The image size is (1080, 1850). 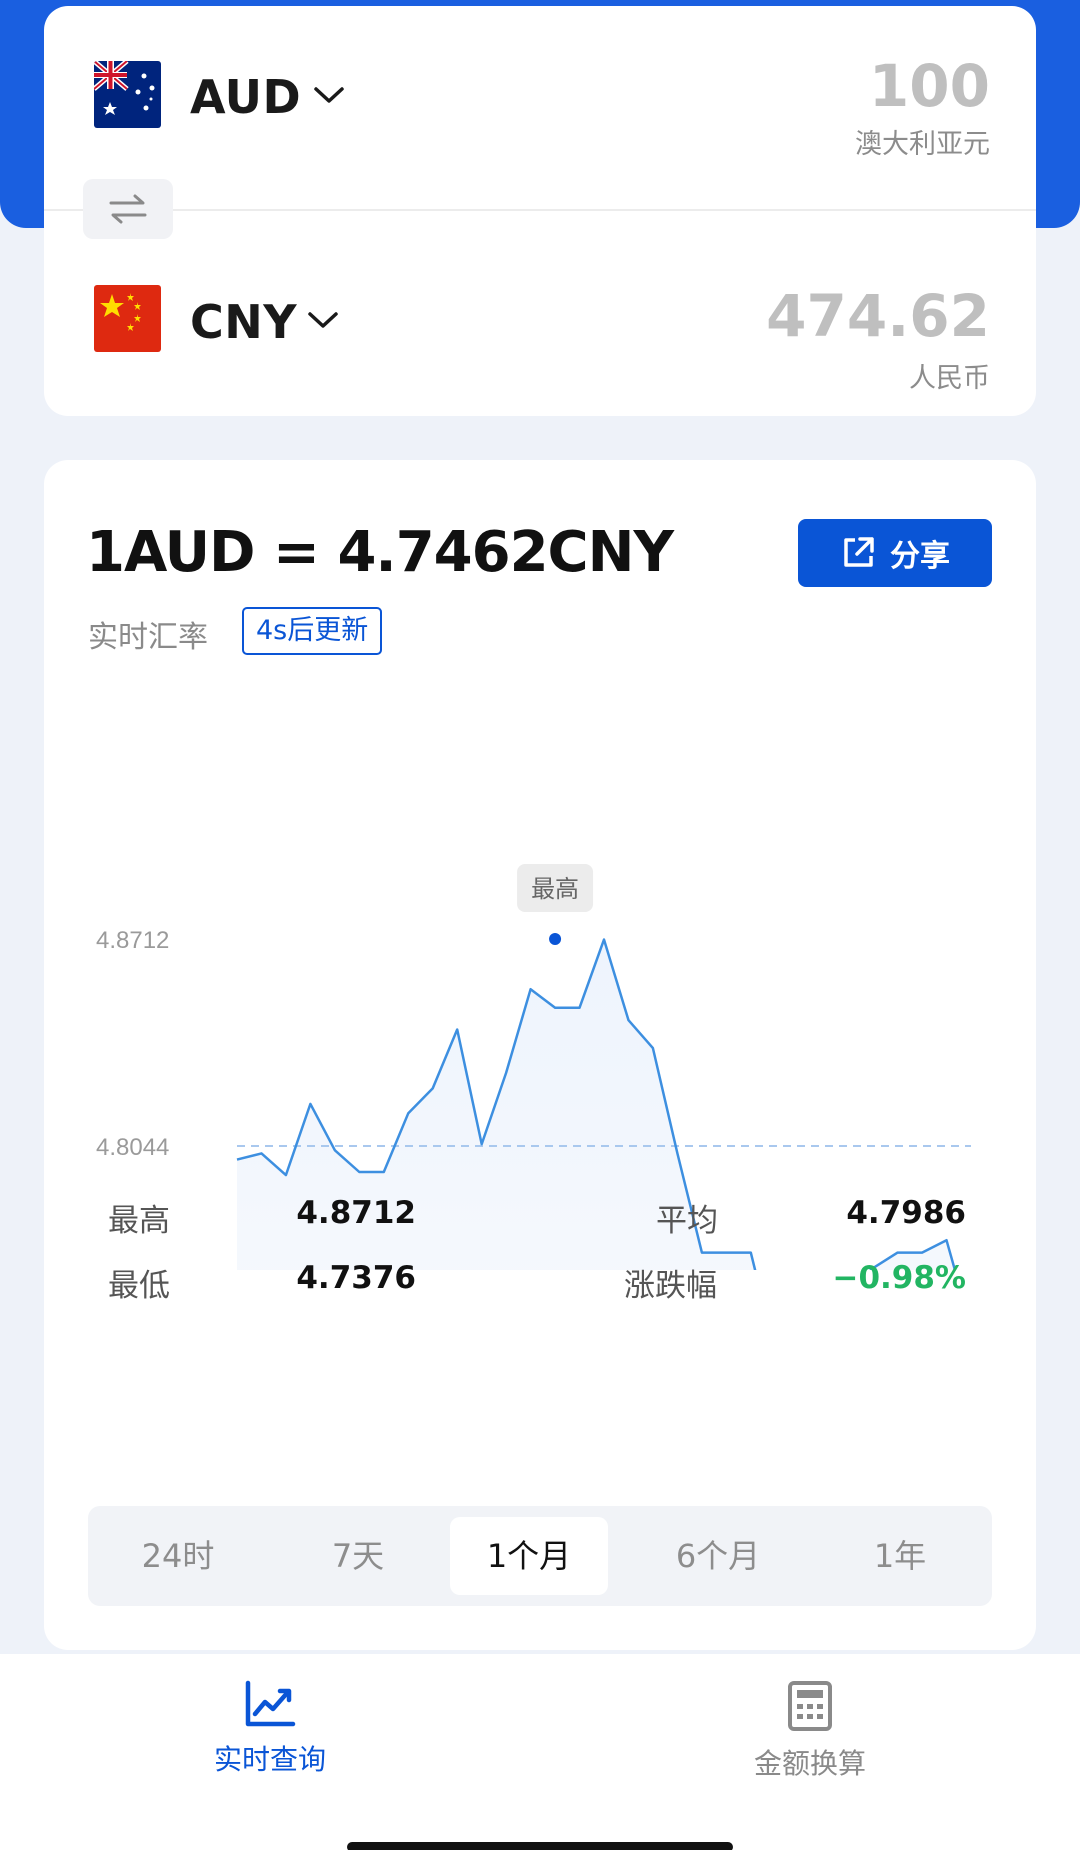 What do you see at coordinates (540, 1846) in the screenshot?
I see `home-indicator` at bounding box center [540, 1846].